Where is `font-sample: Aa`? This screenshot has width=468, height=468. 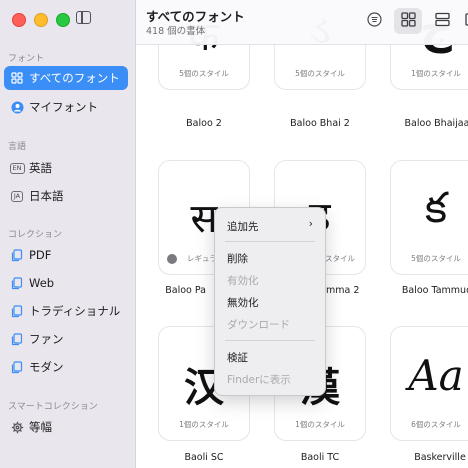
font-sample: Aa is located at coordinates (436, 375).